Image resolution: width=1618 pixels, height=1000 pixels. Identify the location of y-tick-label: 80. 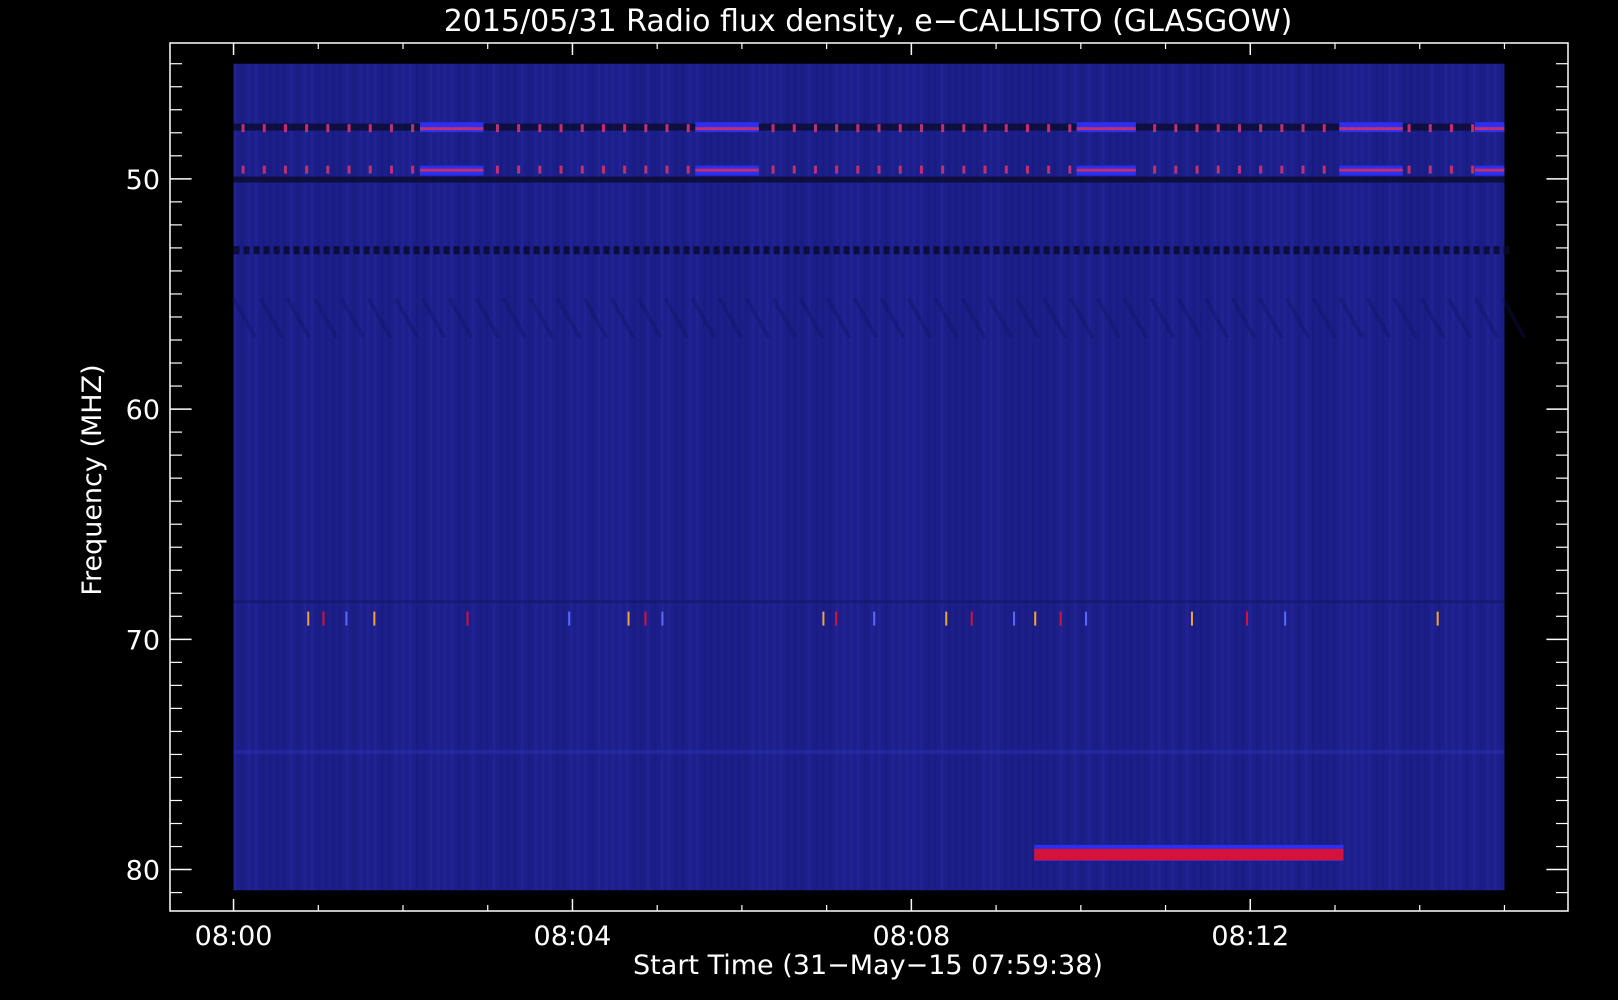
(143, 871).